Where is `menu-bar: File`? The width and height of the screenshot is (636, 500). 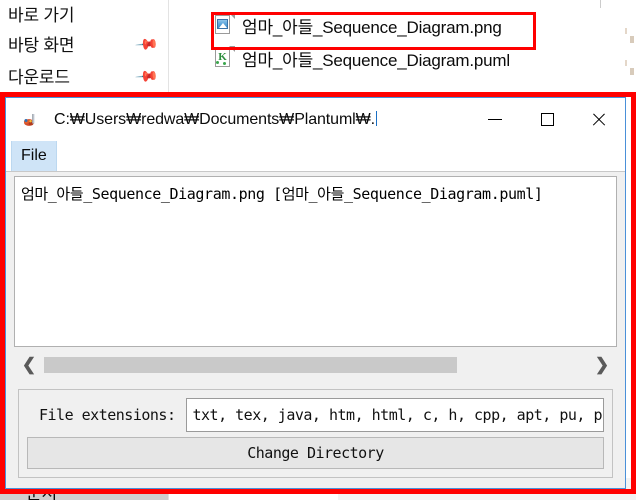
menu-bar: File is located at coordinates (315, 156).